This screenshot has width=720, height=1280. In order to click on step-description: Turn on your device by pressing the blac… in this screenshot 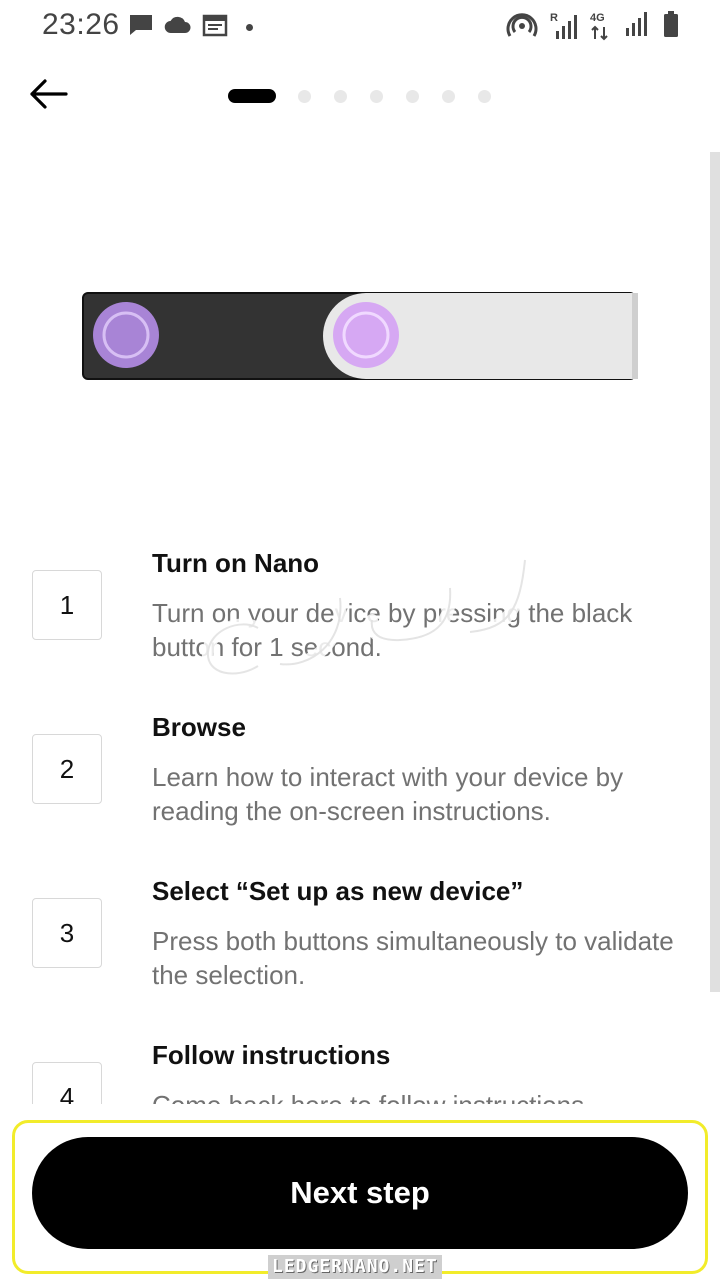, I will do `click(392, 630)`.